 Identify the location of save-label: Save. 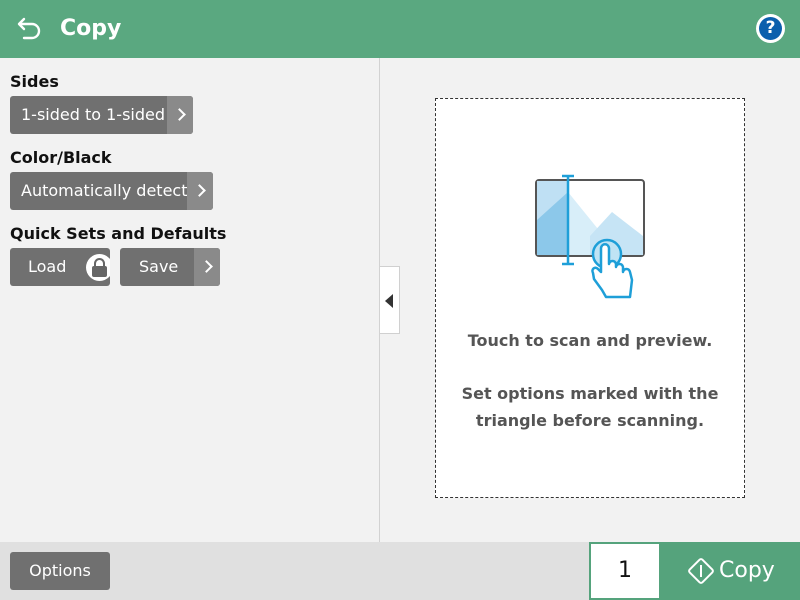
(159, 266).